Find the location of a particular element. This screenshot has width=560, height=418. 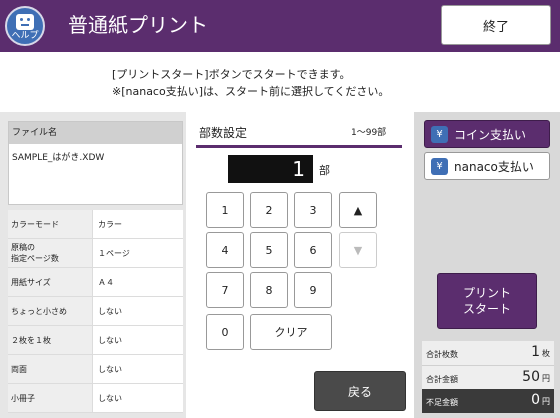

setting-value: カラー is located at coordinates (110, 224).